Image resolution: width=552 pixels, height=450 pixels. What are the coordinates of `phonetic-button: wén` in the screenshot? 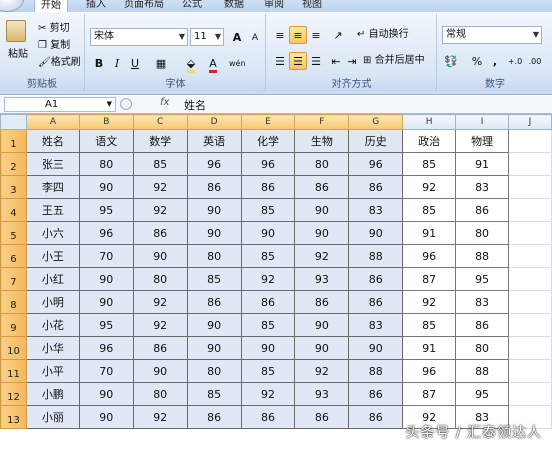 It's located at (237, 63).